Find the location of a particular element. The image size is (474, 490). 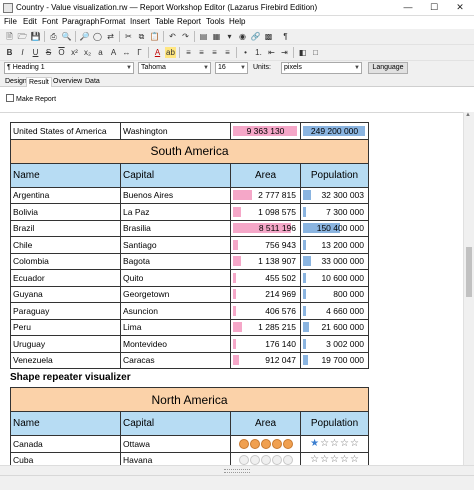

menu-table: Table is located at coordinates (164, 21).